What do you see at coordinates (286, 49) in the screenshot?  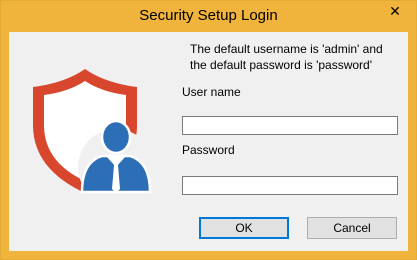 I see `info-line-1: The default username is 'admin' and` at bounding box center [286, 49].